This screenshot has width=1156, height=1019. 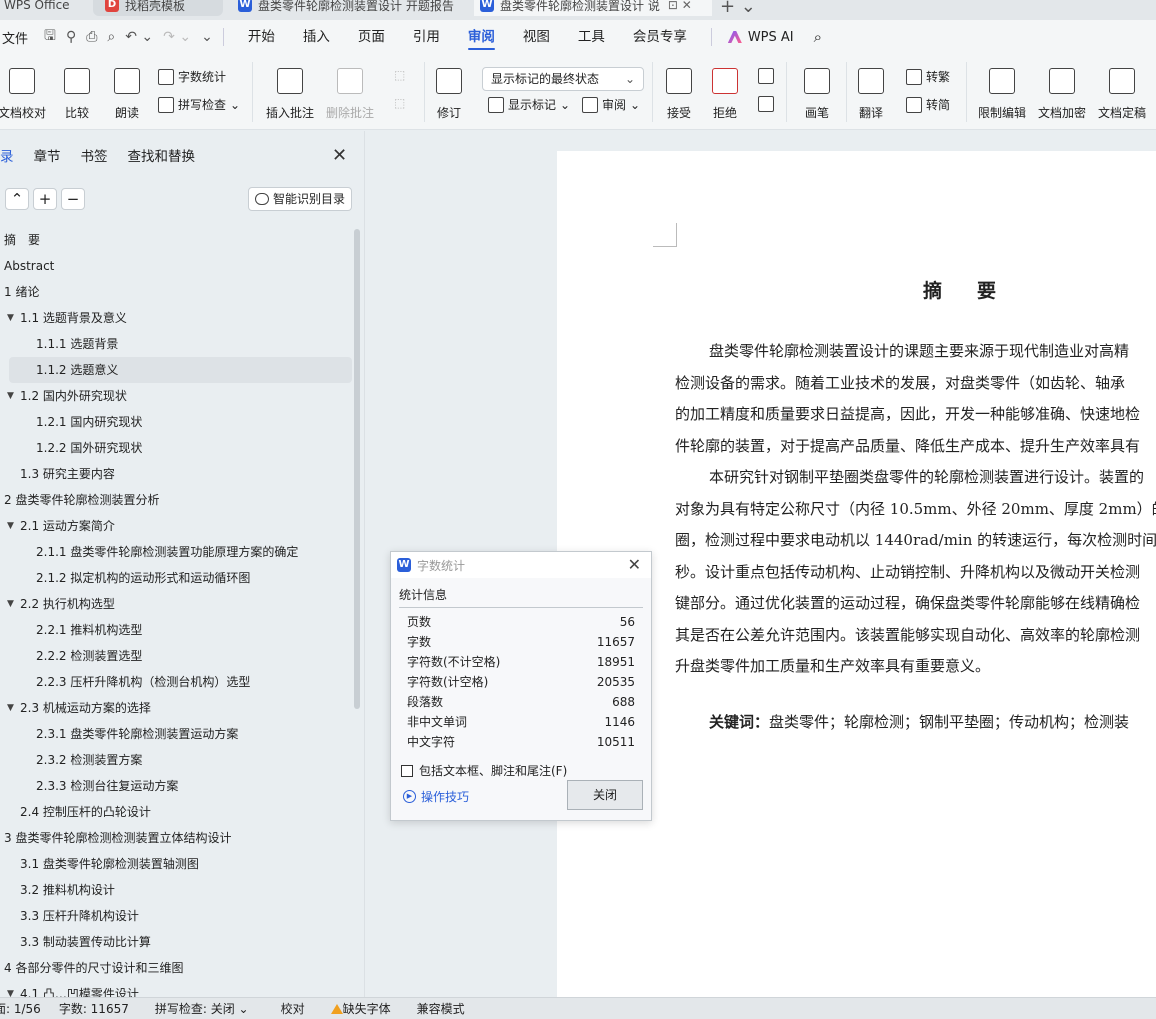 I want to click on toc-item: 3.3 制动装置传动比计算, so click(x=176, y=942).